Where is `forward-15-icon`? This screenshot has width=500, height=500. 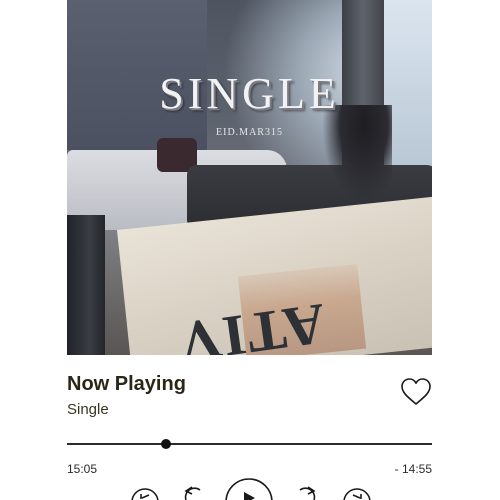
forward-15-icon is located at coordinates (306, 493).